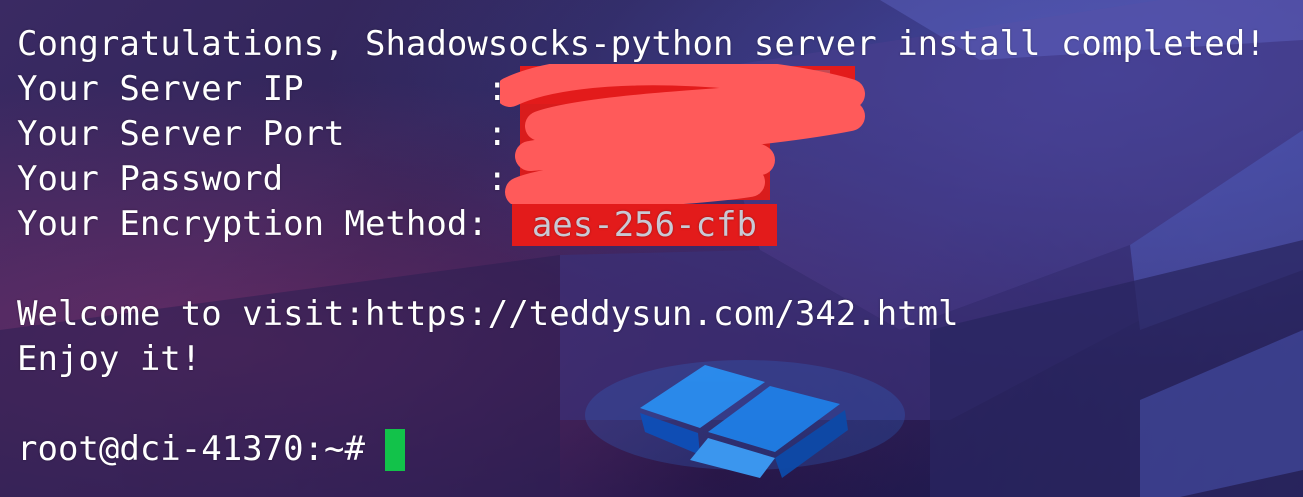 The height and width of the screenshot is (497, 1303). Describe the element at coordinates (160, 89) in the screenshot. I see `server-ip-label: Your Server IP` at that location.